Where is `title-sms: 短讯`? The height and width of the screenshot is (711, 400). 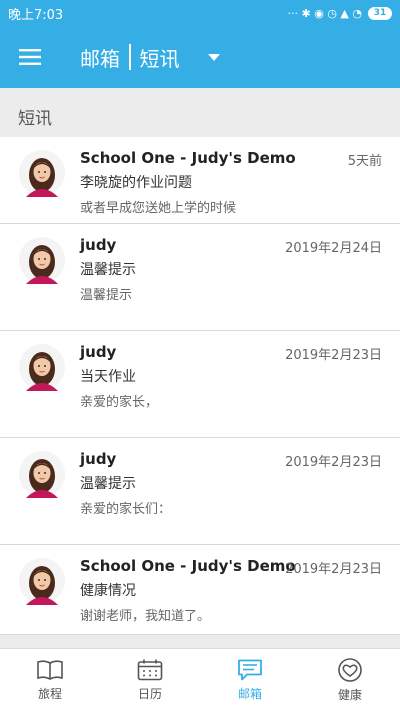 title-sms: 短讯 is located at coordinates (159, 58).